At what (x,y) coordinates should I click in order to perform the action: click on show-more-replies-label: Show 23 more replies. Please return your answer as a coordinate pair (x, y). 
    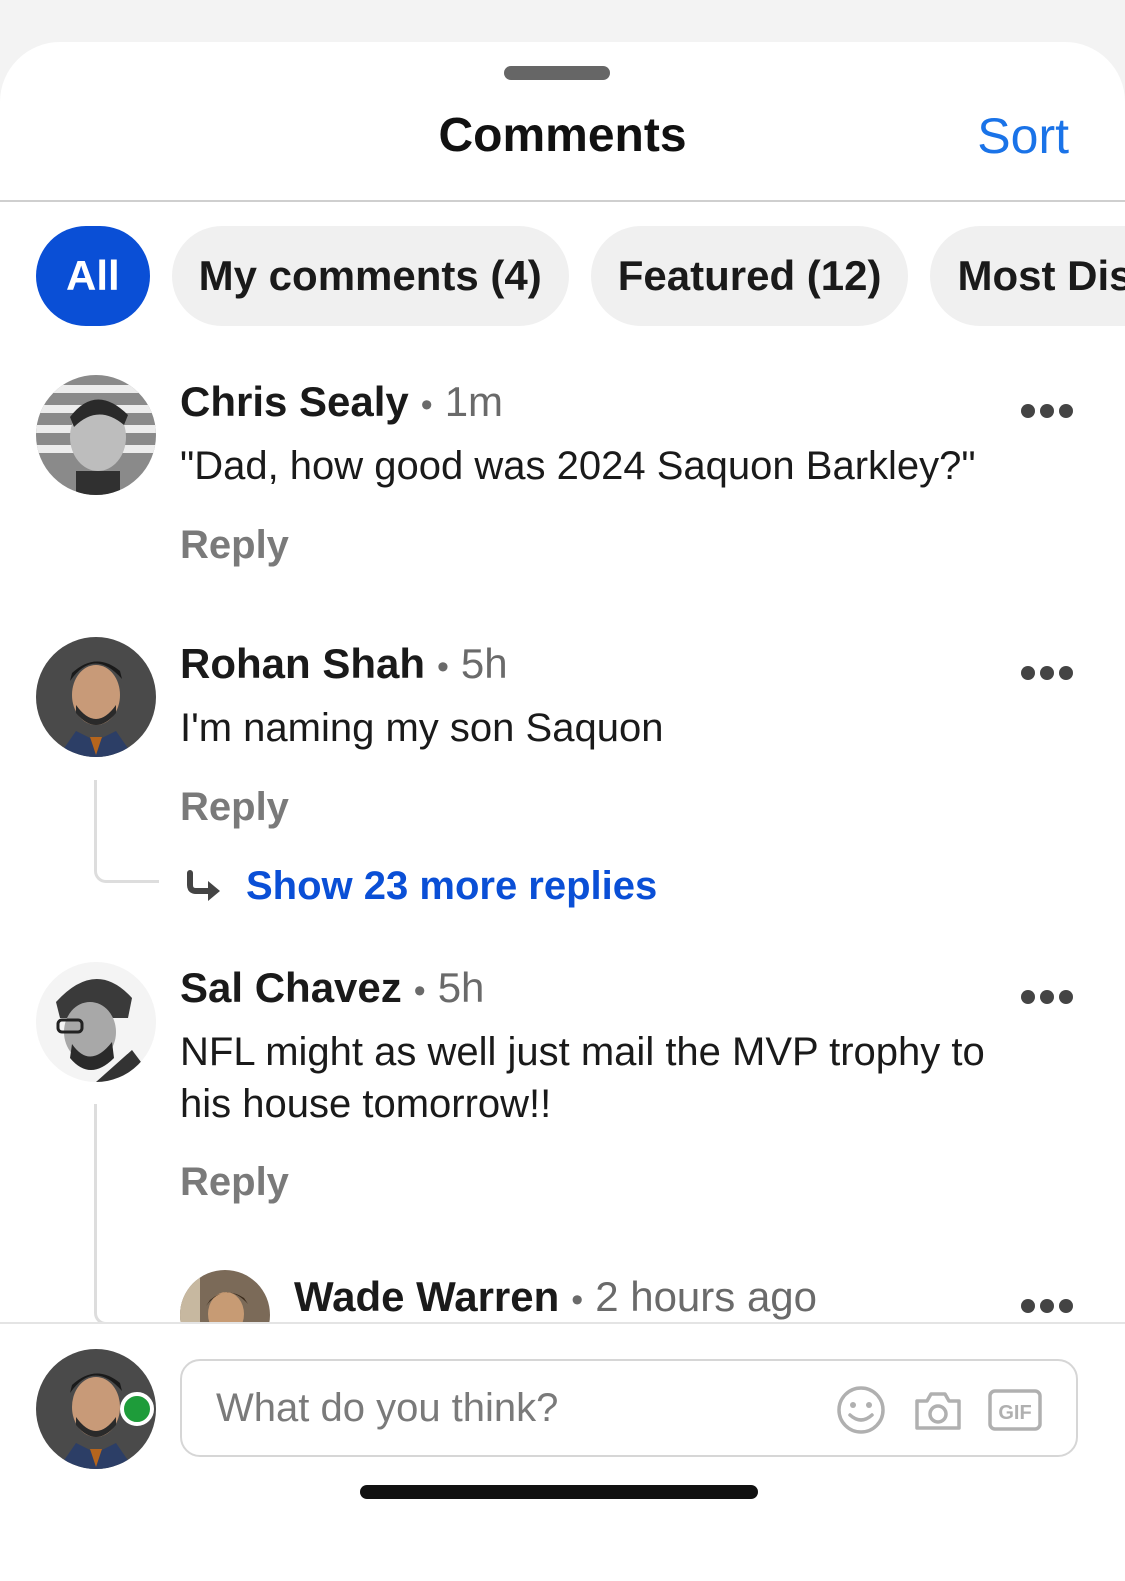
    Looking at the image, I should click on (452, 886).